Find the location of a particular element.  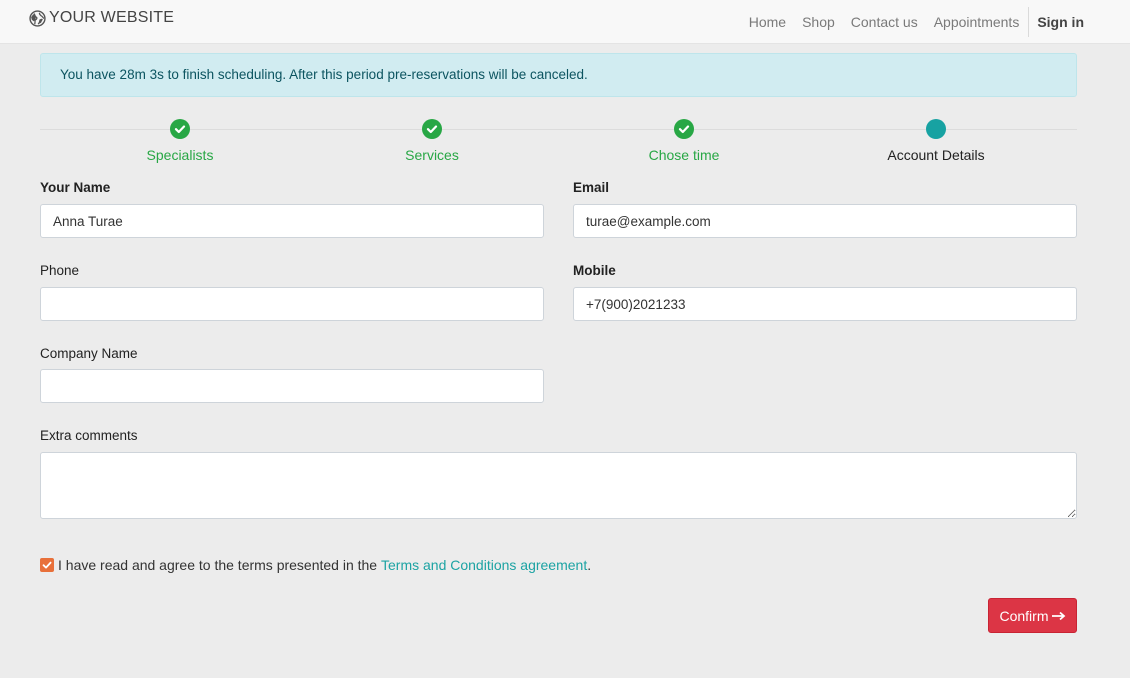

company-name-label: Company Name is located at coordinates (89, 353).